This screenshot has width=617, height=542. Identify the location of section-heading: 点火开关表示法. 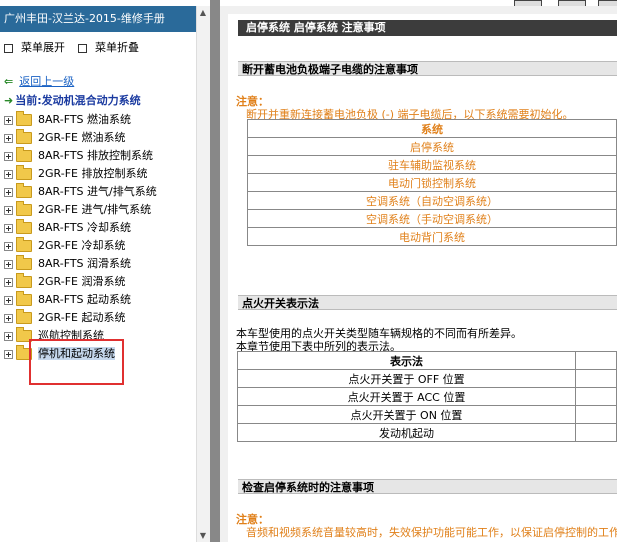
(427, 302).